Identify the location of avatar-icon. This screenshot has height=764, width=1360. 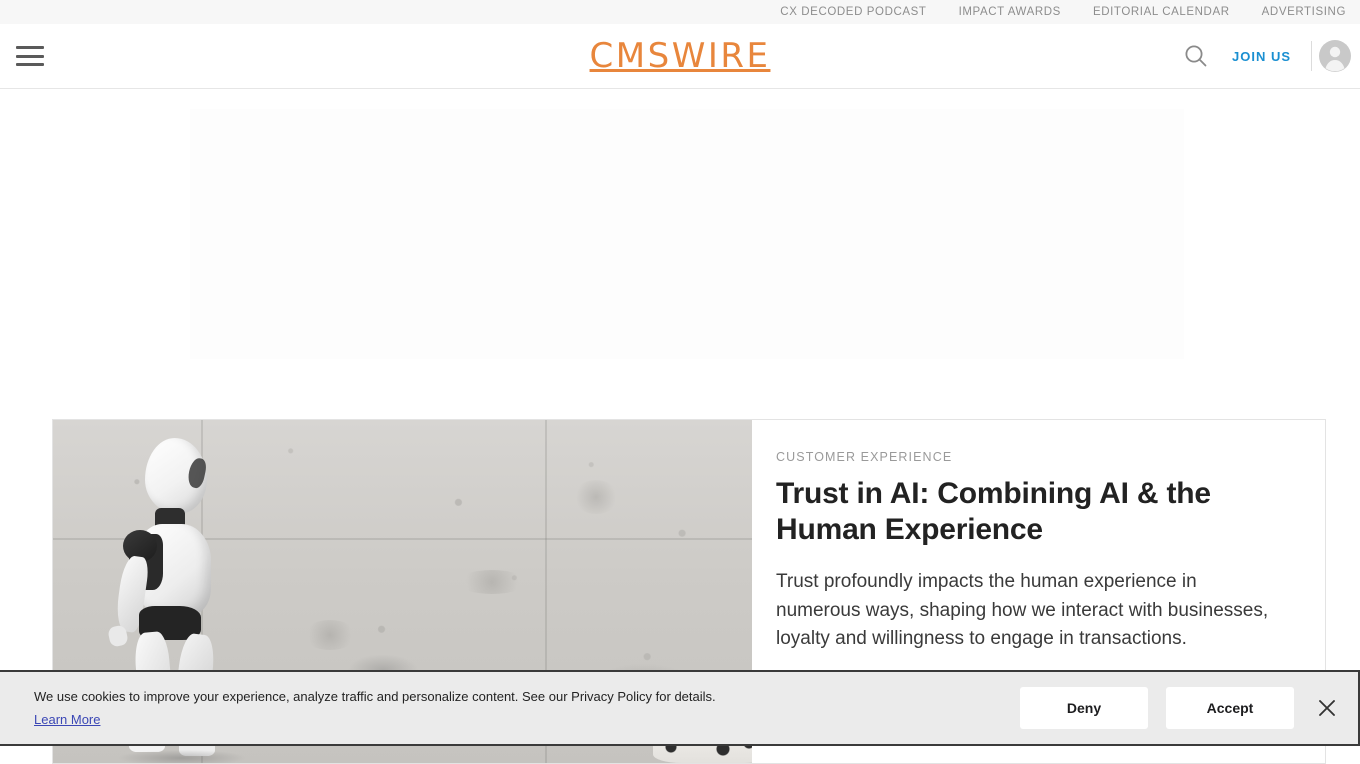
(1335, 56).